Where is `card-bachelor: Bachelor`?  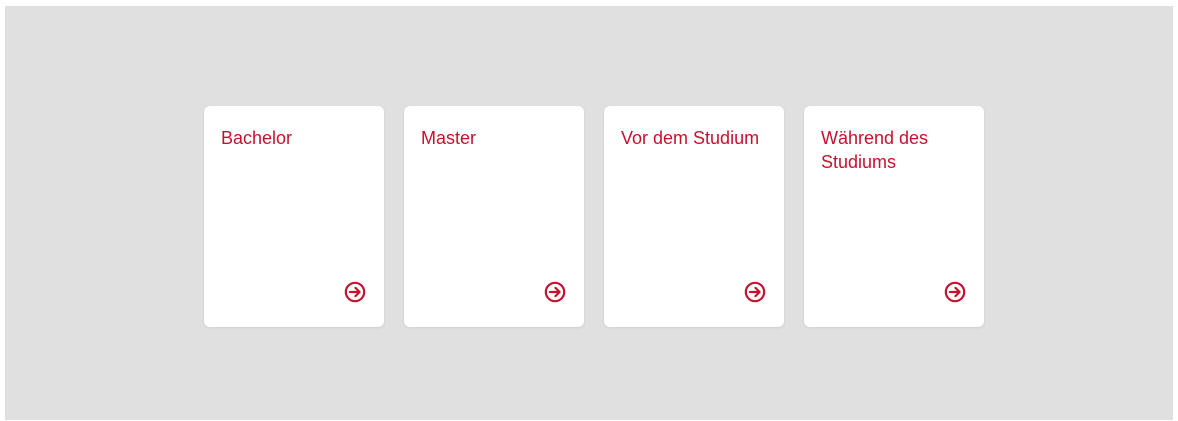
card-bachelor: Bachelor is located at coordinates (294, 216).